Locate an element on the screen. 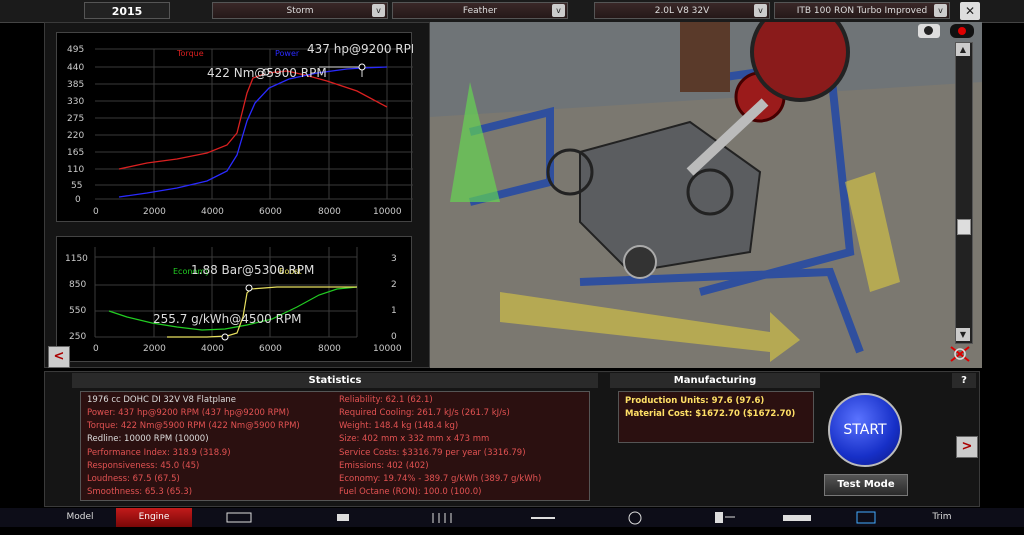  help-button: ? is located at coordinates (964, 380).